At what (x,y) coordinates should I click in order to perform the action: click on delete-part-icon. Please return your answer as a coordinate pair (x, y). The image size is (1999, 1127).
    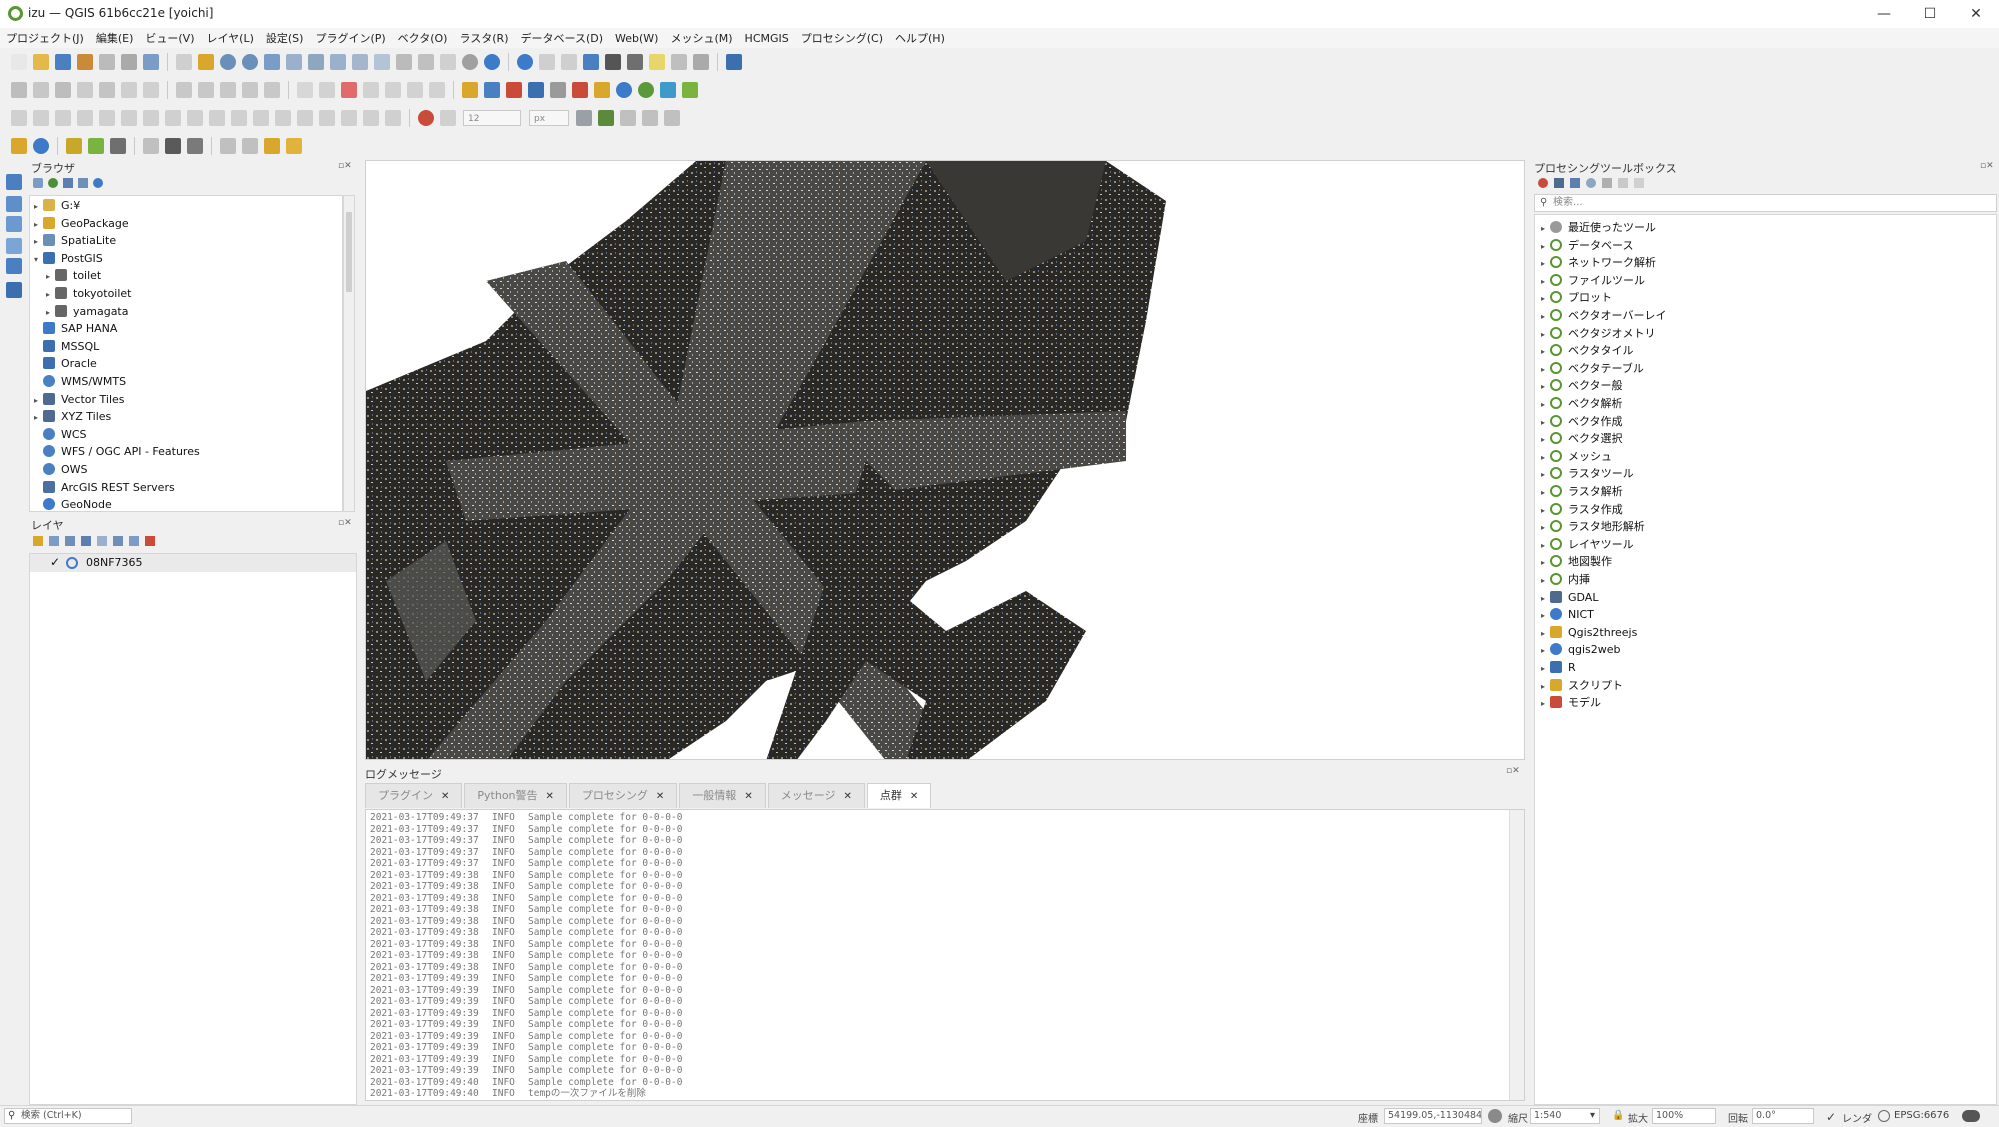
    Looking at the image, I should click on (327, 118).